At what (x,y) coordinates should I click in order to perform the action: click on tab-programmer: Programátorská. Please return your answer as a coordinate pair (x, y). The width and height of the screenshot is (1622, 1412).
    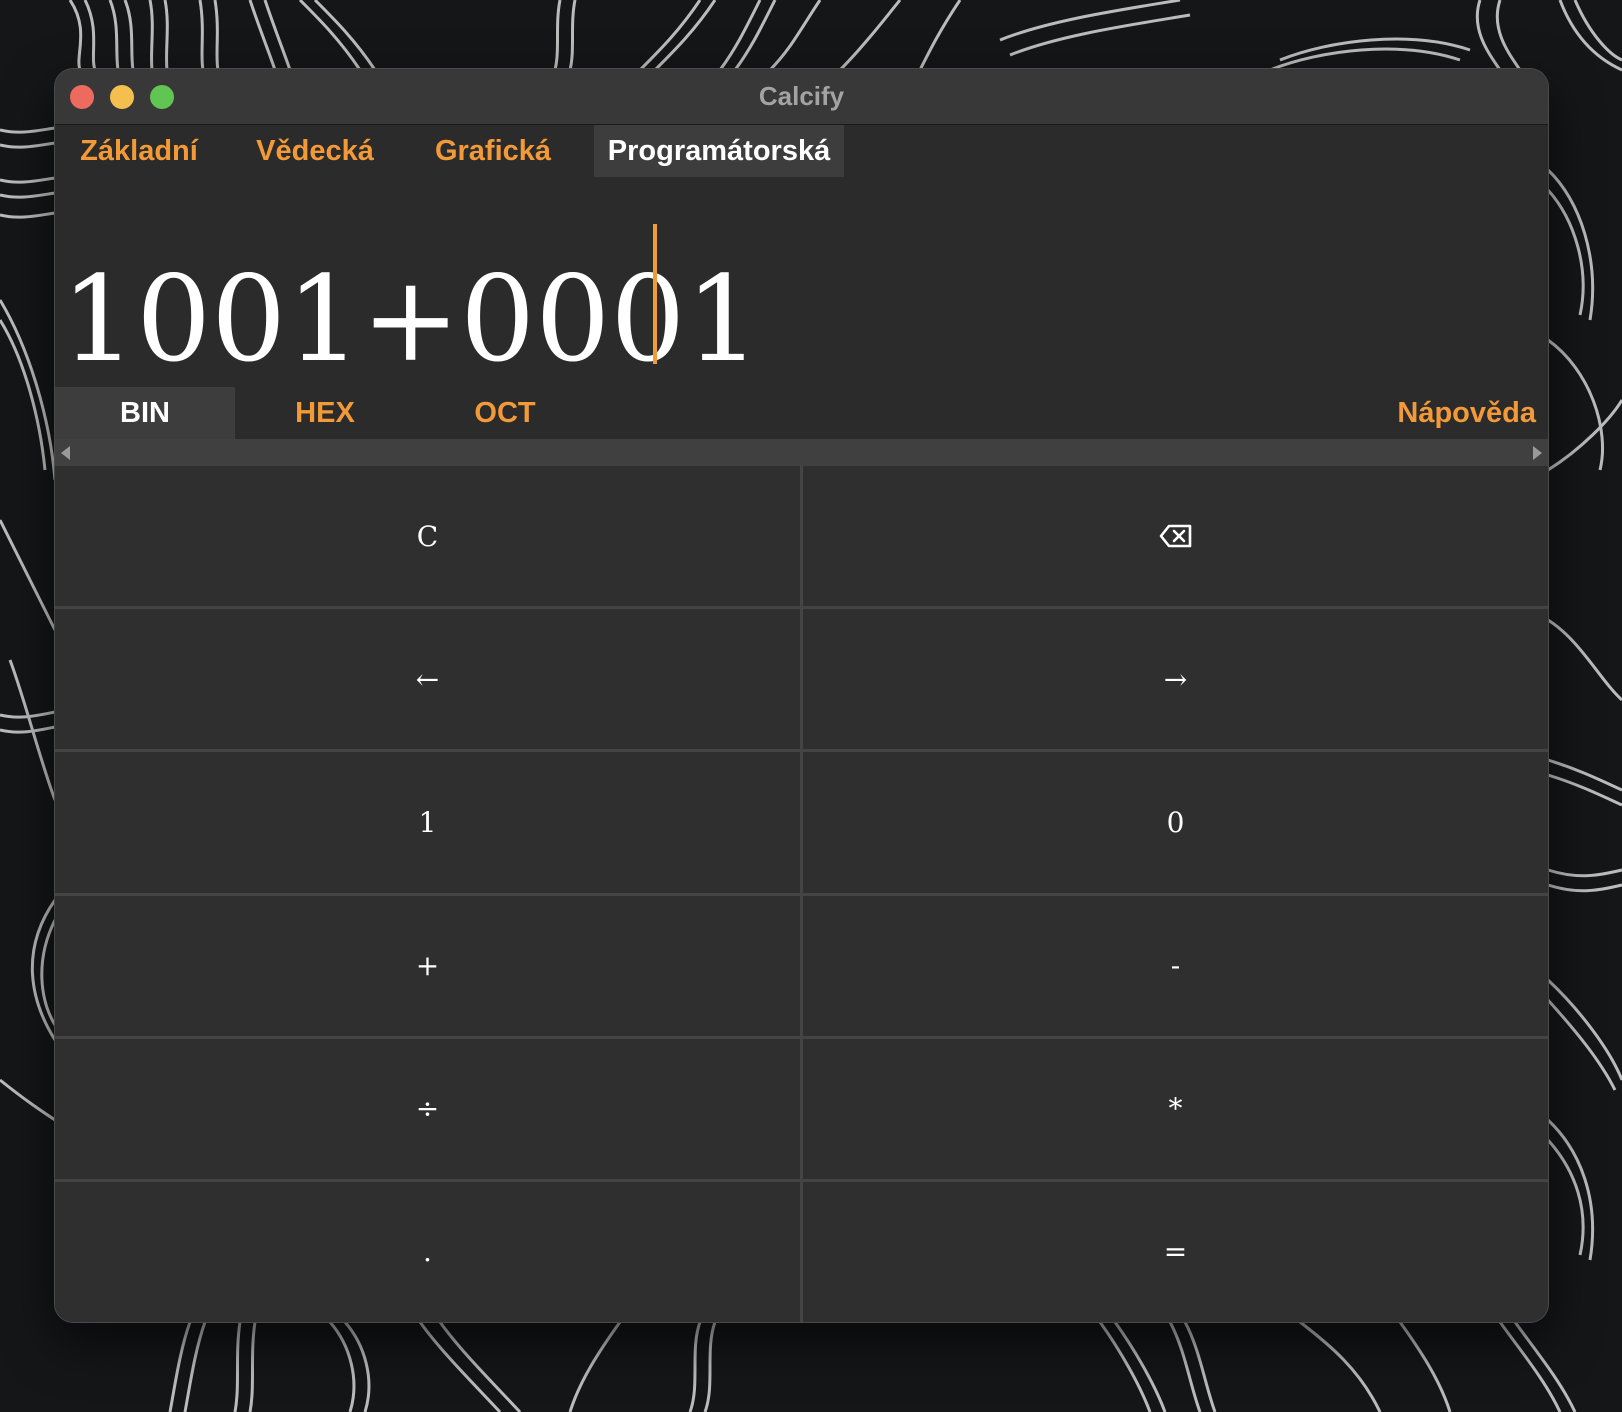
    Looking at the image, I should click on (719, 151).